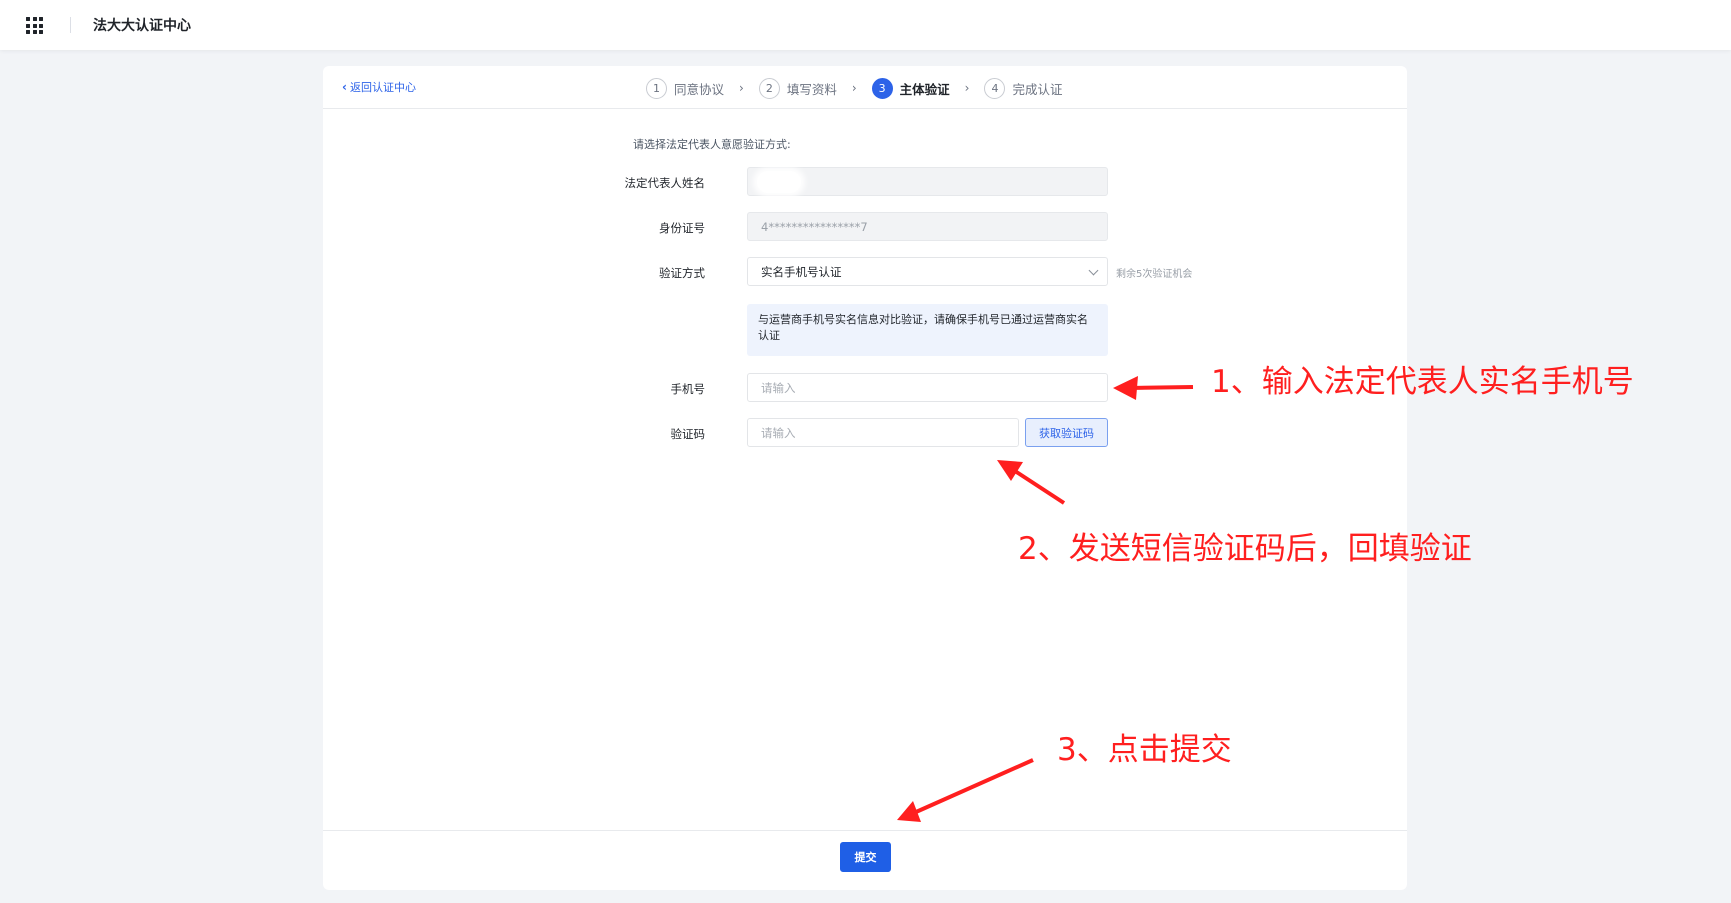 The height and width of the screenshot is (903, 1731). I want to click on step-label: 同意协议, so click(699, 89).